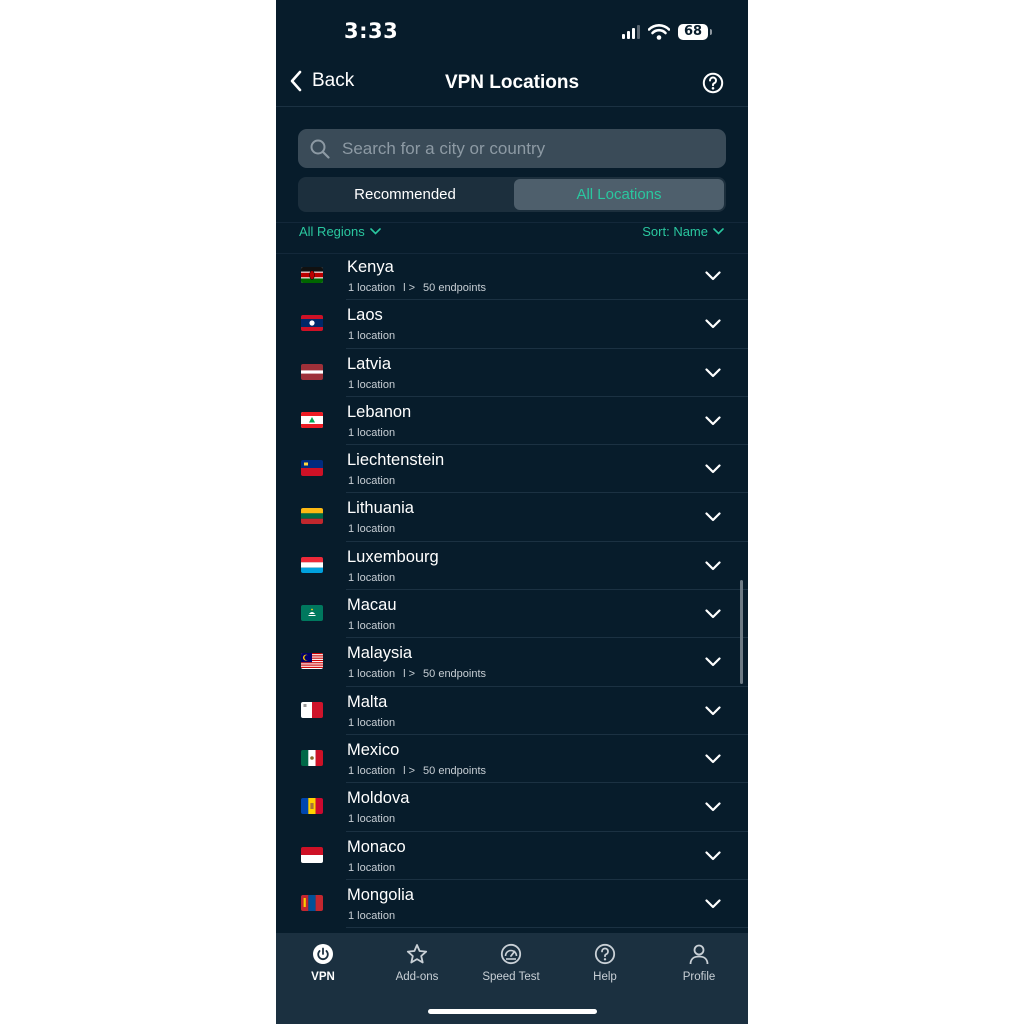 The height and width of the screenshot is (1024, 1024). What do you see at coordinates (371, 31) in the screenshot?
I see `status-time: 3:33` at bounding box center [371, 31].